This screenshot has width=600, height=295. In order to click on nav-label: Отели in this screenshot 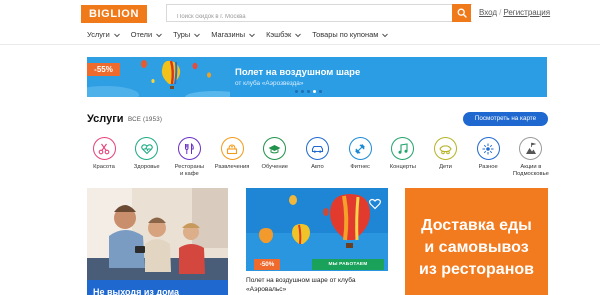, I will do `click(141, 34)`.